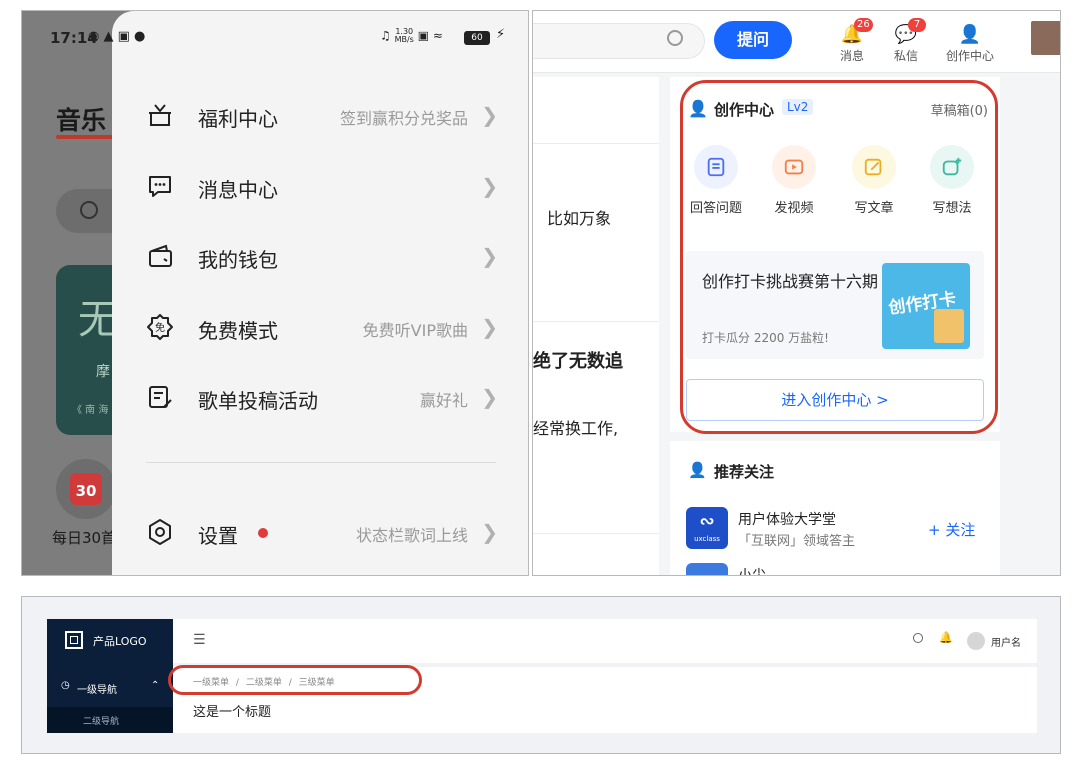 Image resolution: width=1080 pixels, height=769 pixels. I want to click on user-name: 用户体验大学堂, so click(787, 519).